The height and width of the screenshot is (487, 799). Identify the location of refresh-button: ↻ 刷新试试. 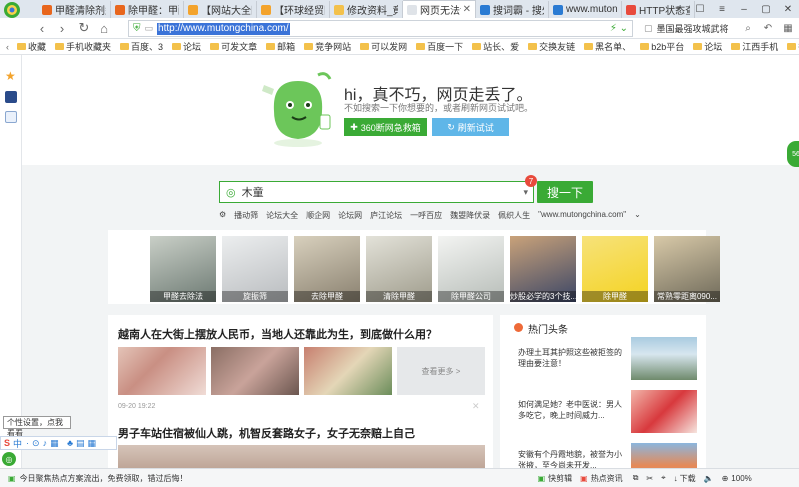
(470, 127).